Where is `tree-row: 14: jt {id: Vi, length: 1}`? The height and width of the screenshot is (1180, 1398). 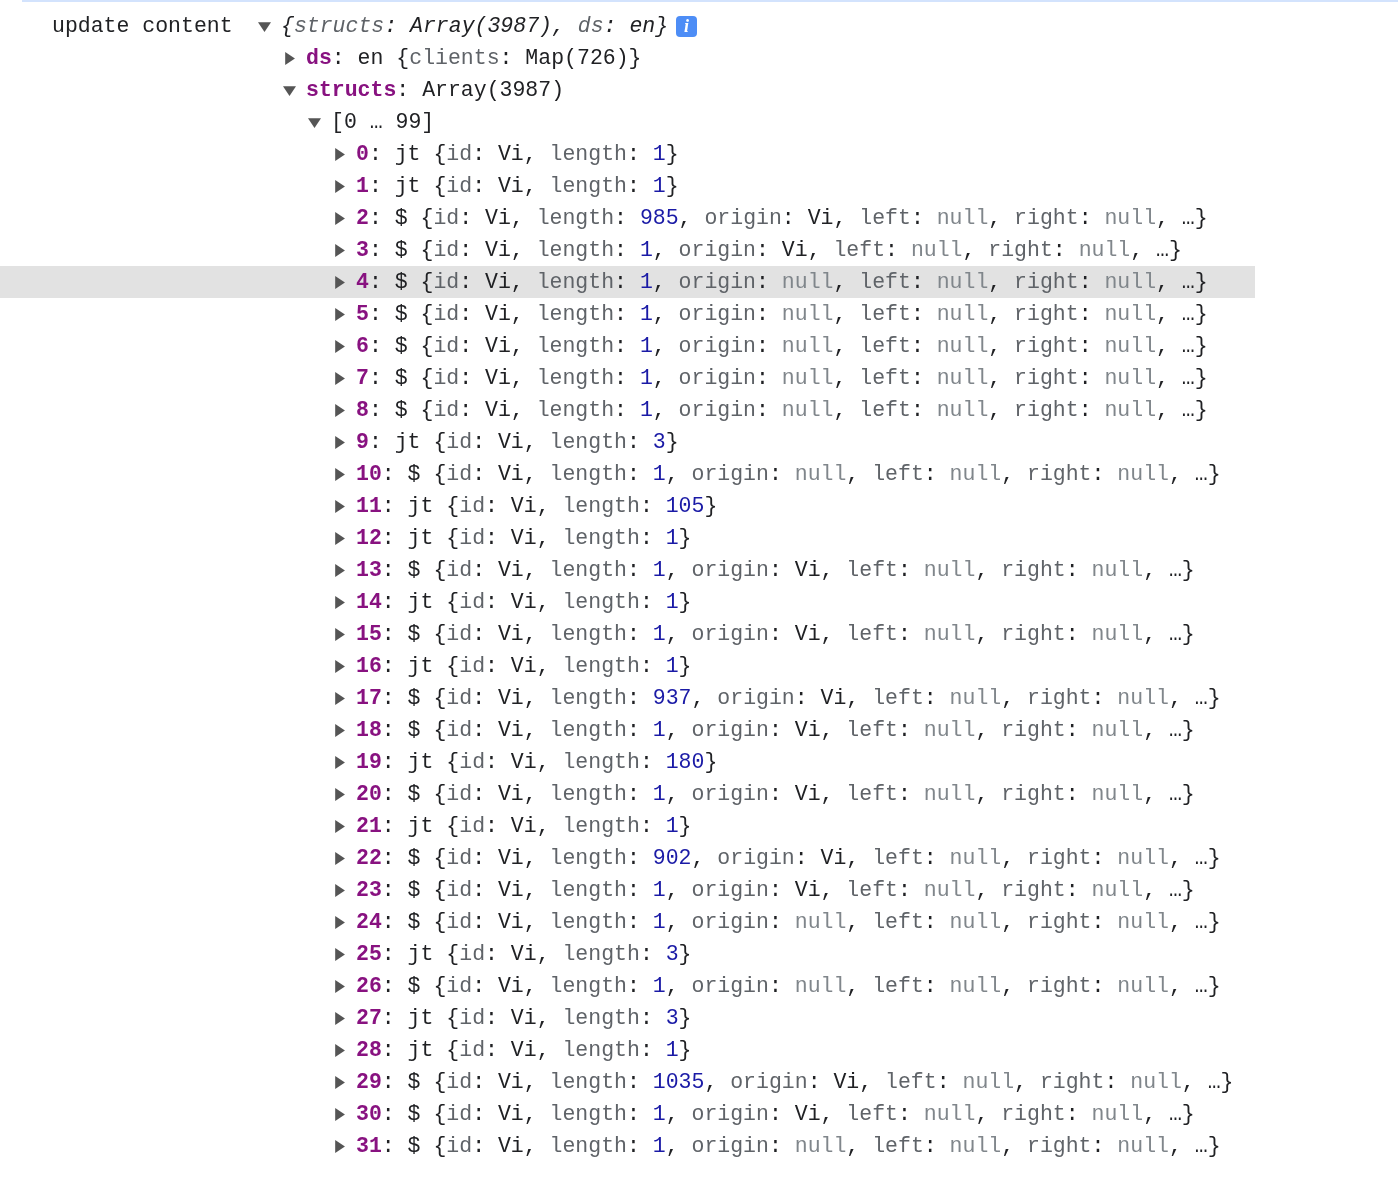 tree-row: 14: jt {id: Vi, length: 1} is located at coordinates (627, 602).